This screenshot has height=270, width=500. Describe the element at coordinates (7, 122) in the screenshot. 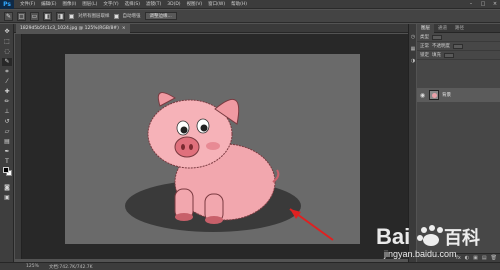

I see `history-brush-icon: ↺` at that location.